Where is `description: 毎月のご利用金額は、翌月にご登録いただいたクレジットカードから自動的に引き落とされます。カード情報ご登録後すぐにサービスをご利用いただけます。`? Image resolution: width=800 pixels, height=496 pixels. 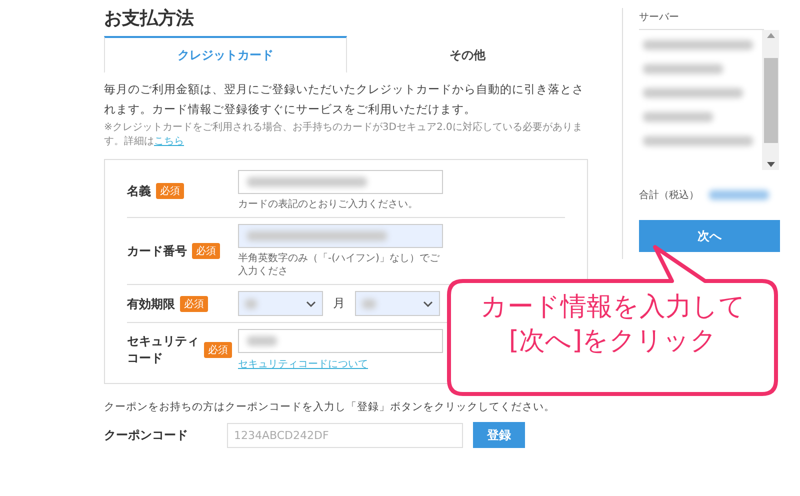
description: 毎月のご利用金額は、翌月にご登録いただいたクレジットカードから自動的に引き落とされます。カード情報ご登録後すぐにサービスをご利用いただけます。 is located at coordinates (344, 99).